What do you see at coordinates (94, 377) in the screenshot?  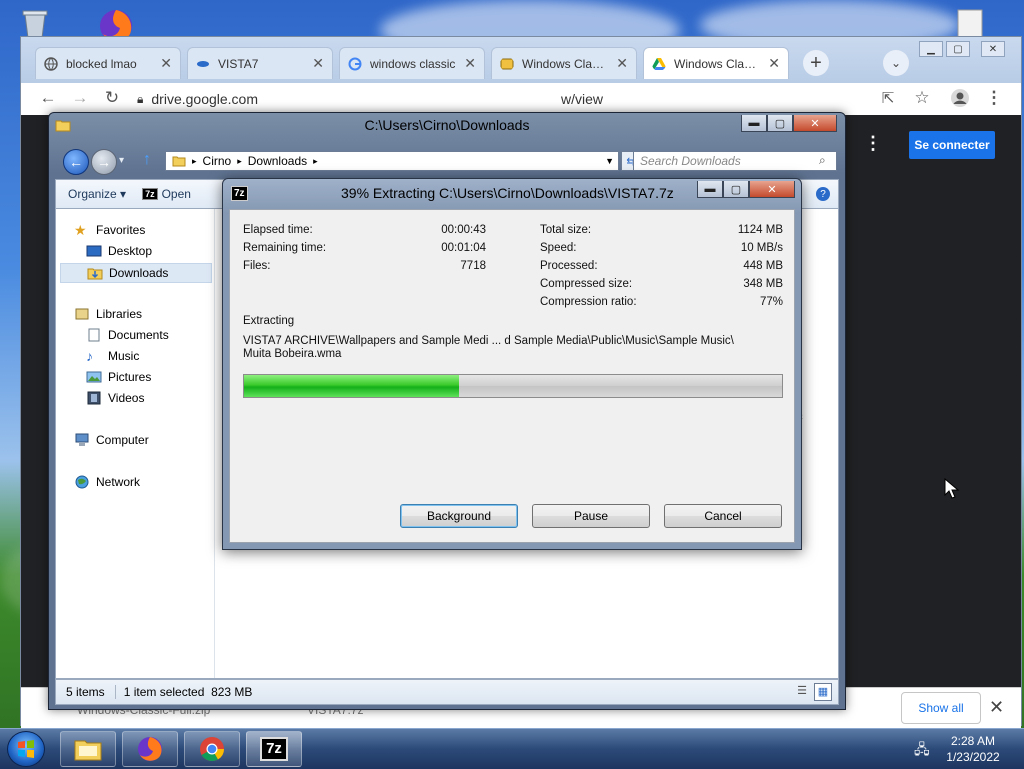 I see `pictures-icon` at bounding box center [94, 377].